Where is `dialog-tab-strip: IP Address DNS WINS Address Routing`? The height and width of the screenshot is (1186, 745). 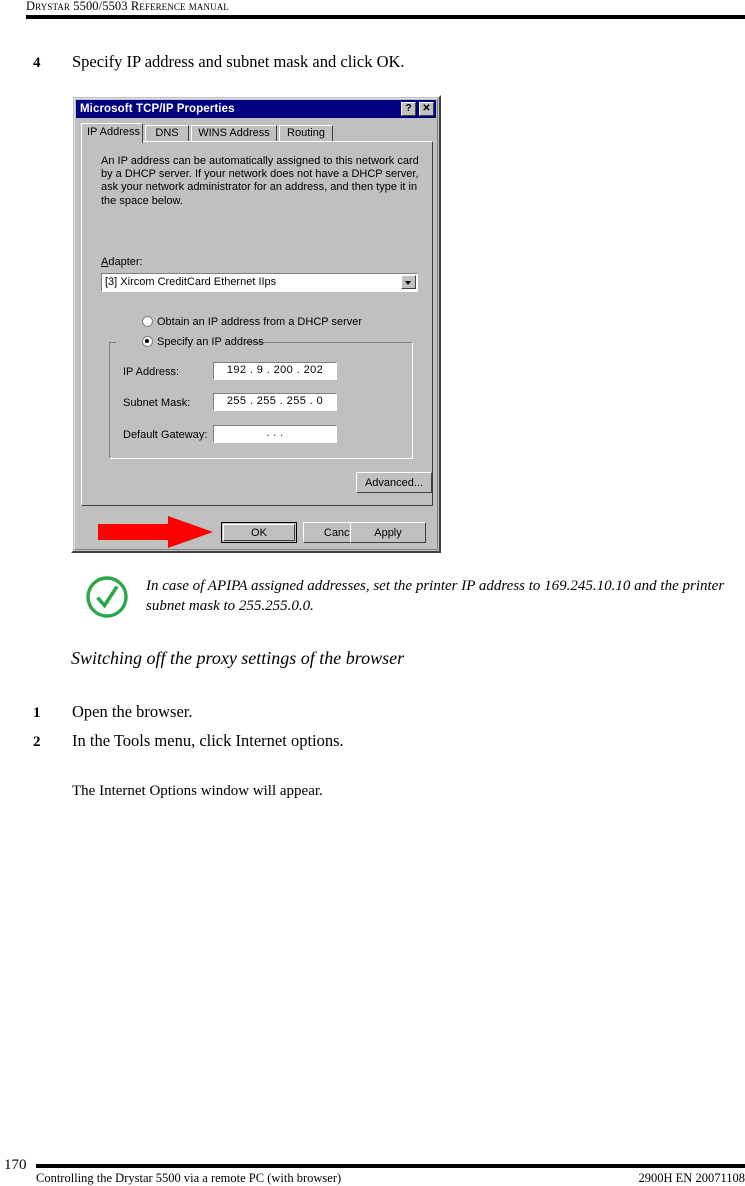 dialog-tab-strip: IP Address DNS WINS Address Routing is located at coordinates (257, 133).